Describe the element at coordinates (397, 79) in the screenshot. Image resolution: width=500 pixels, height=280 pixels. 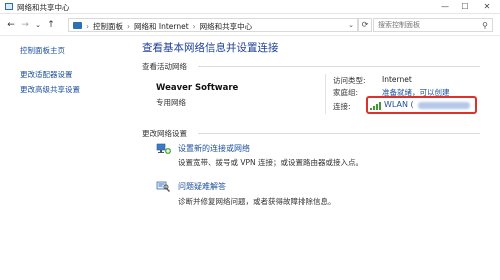
I see `access-type-value: Internet` at that location.